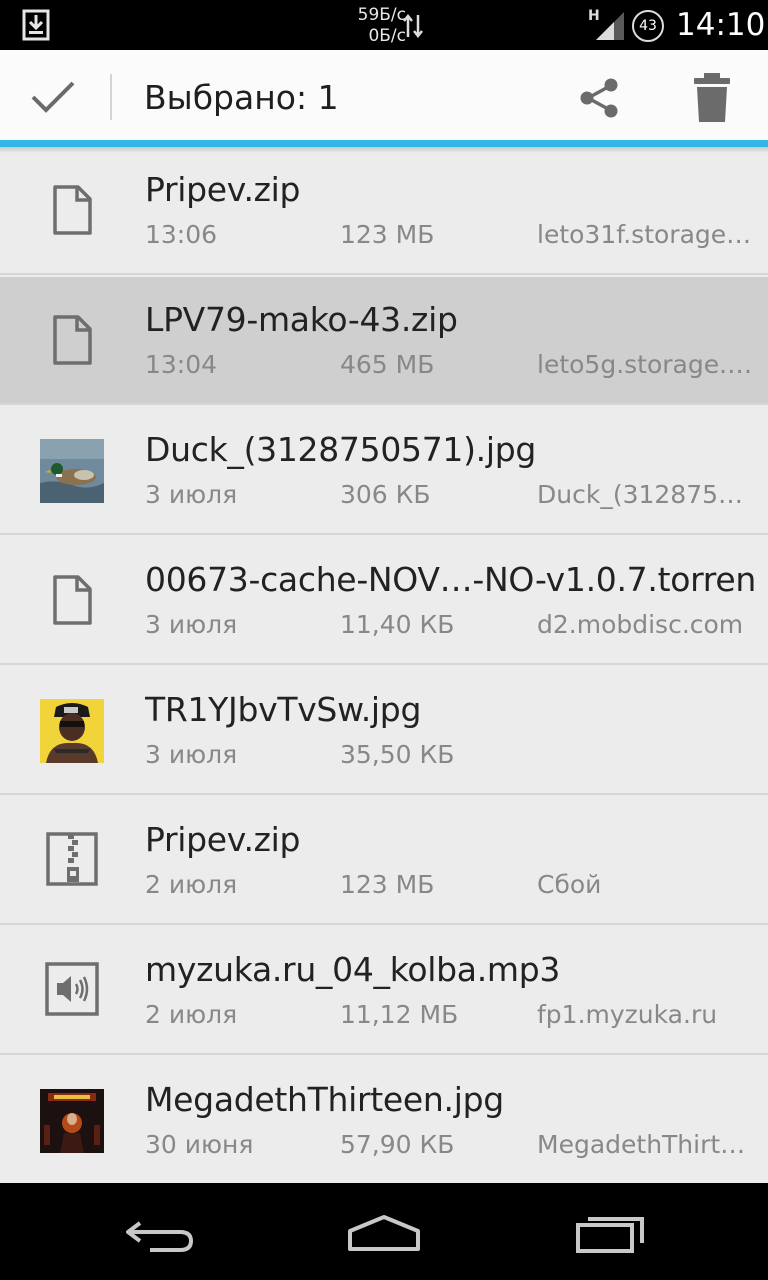  I want to click on home-icon, so click(384, 1232).